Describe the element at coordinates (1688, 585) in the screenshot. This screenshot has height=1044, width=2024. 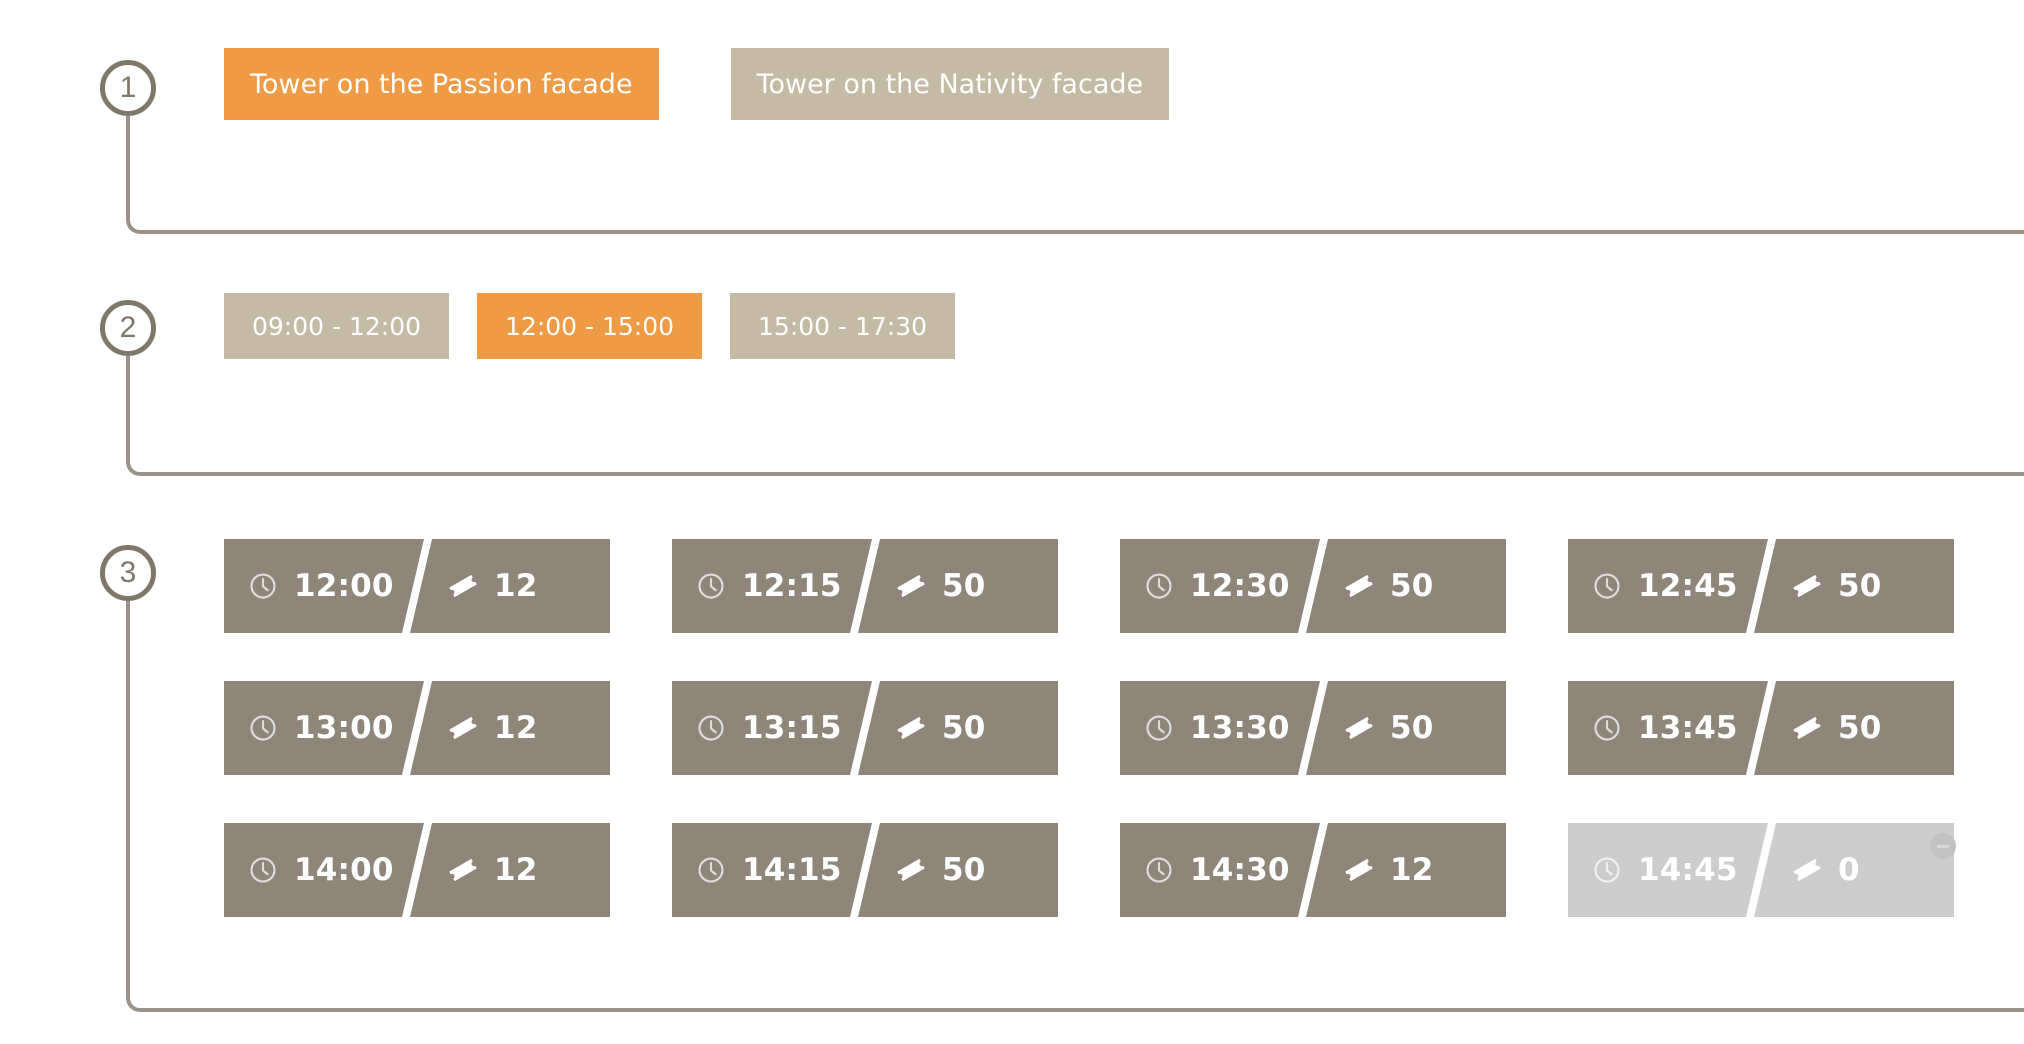
I see `timeslot-time-label: 12:45` at that location.